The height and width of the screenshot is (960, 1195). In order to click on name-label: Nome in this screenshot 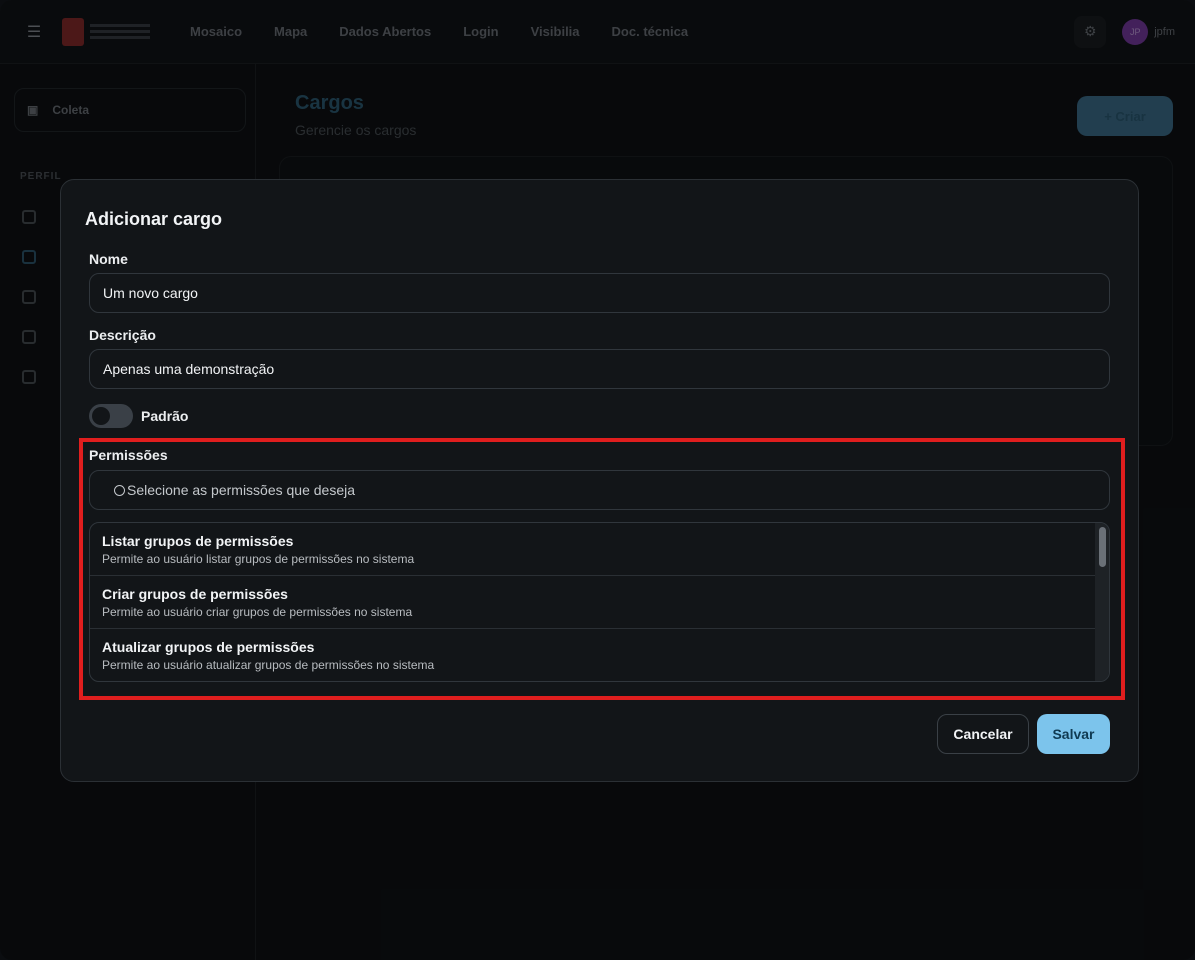, I will do `click(108, 259)`.